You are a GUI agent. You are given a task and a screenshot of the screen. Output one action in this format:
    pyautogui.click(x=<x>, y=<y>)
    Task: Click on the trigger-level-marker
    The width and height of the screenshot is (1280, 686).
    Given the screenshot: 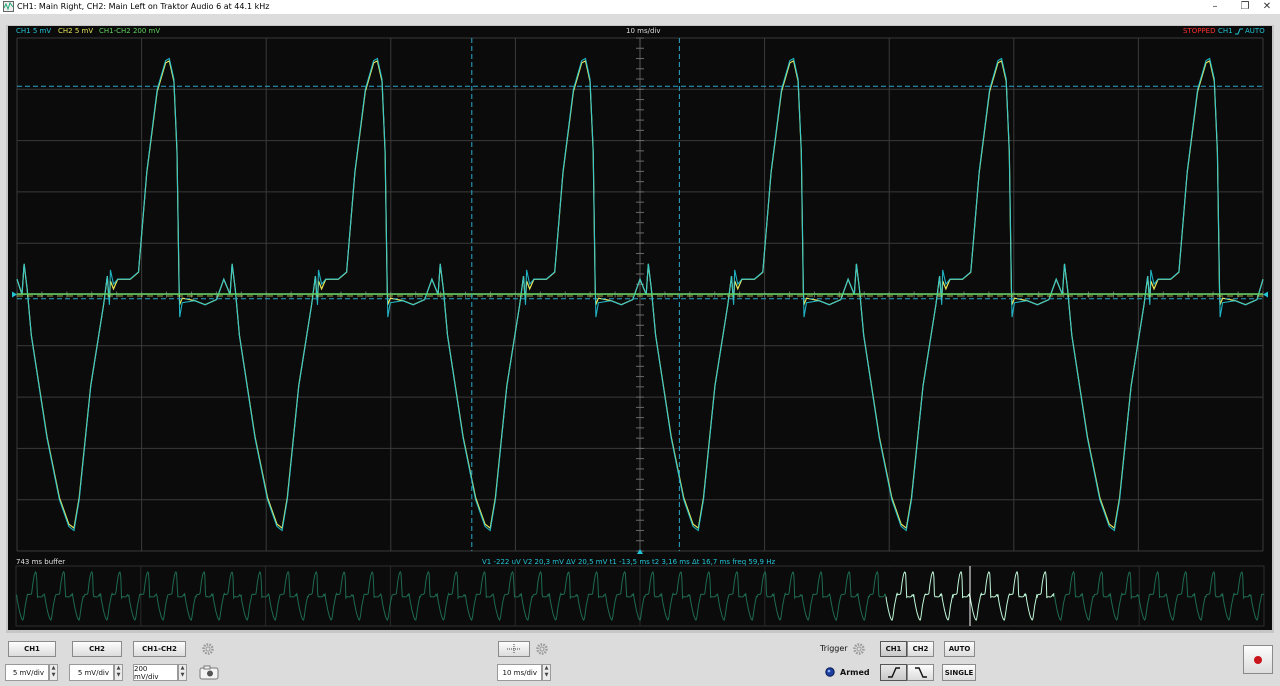 What is the action you would take?
    pyautogui.click(x=1265, y=294)
    